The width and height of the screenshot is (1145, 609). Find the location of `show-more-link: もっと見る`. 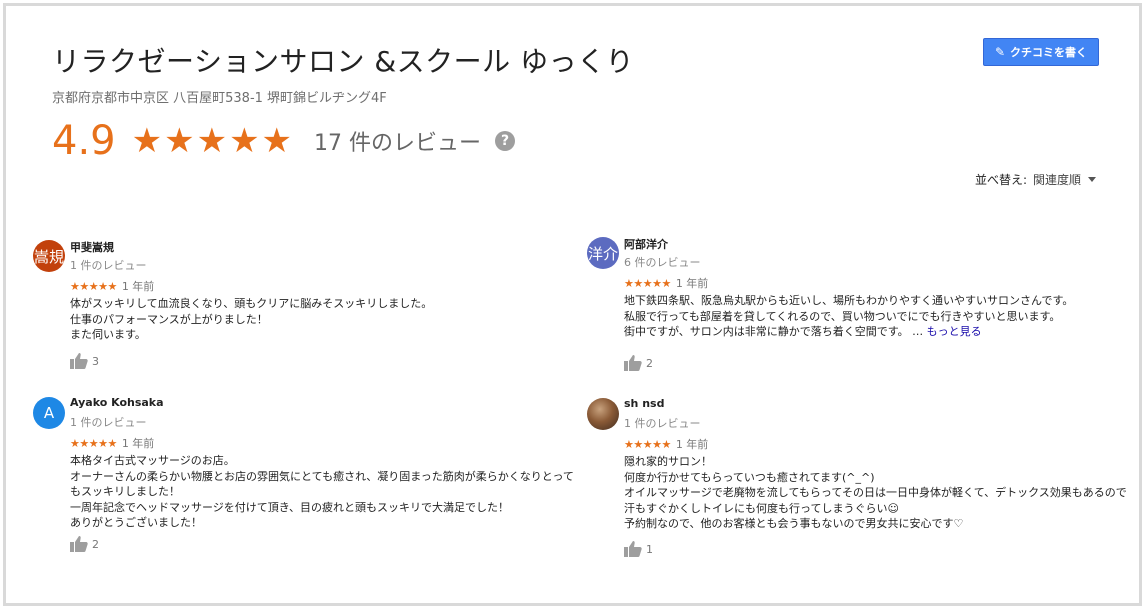

show-more-link: もっと見る is located at coordinates (954, 331).